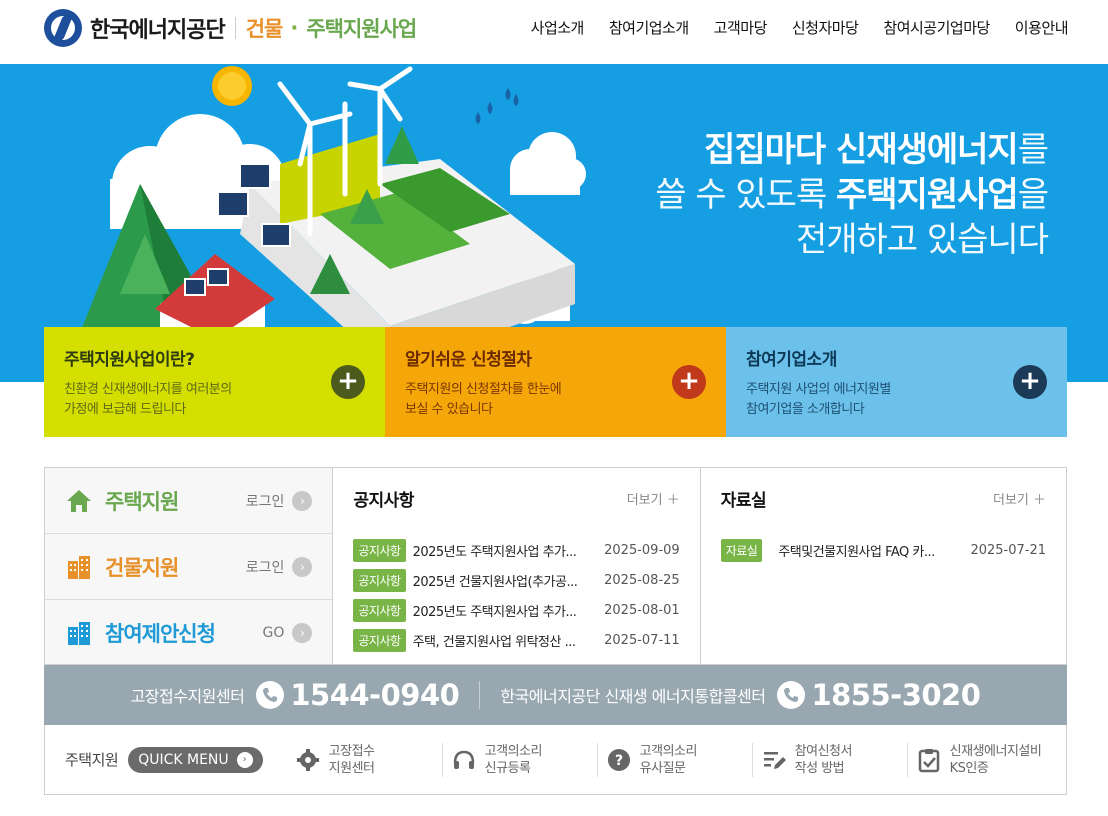 The width and height of the screenshot is (1108, 816). I want to click on list-item: 공지사항 2025년도 주택지원사업 추가... 2025-09-09, so click(516, 550).